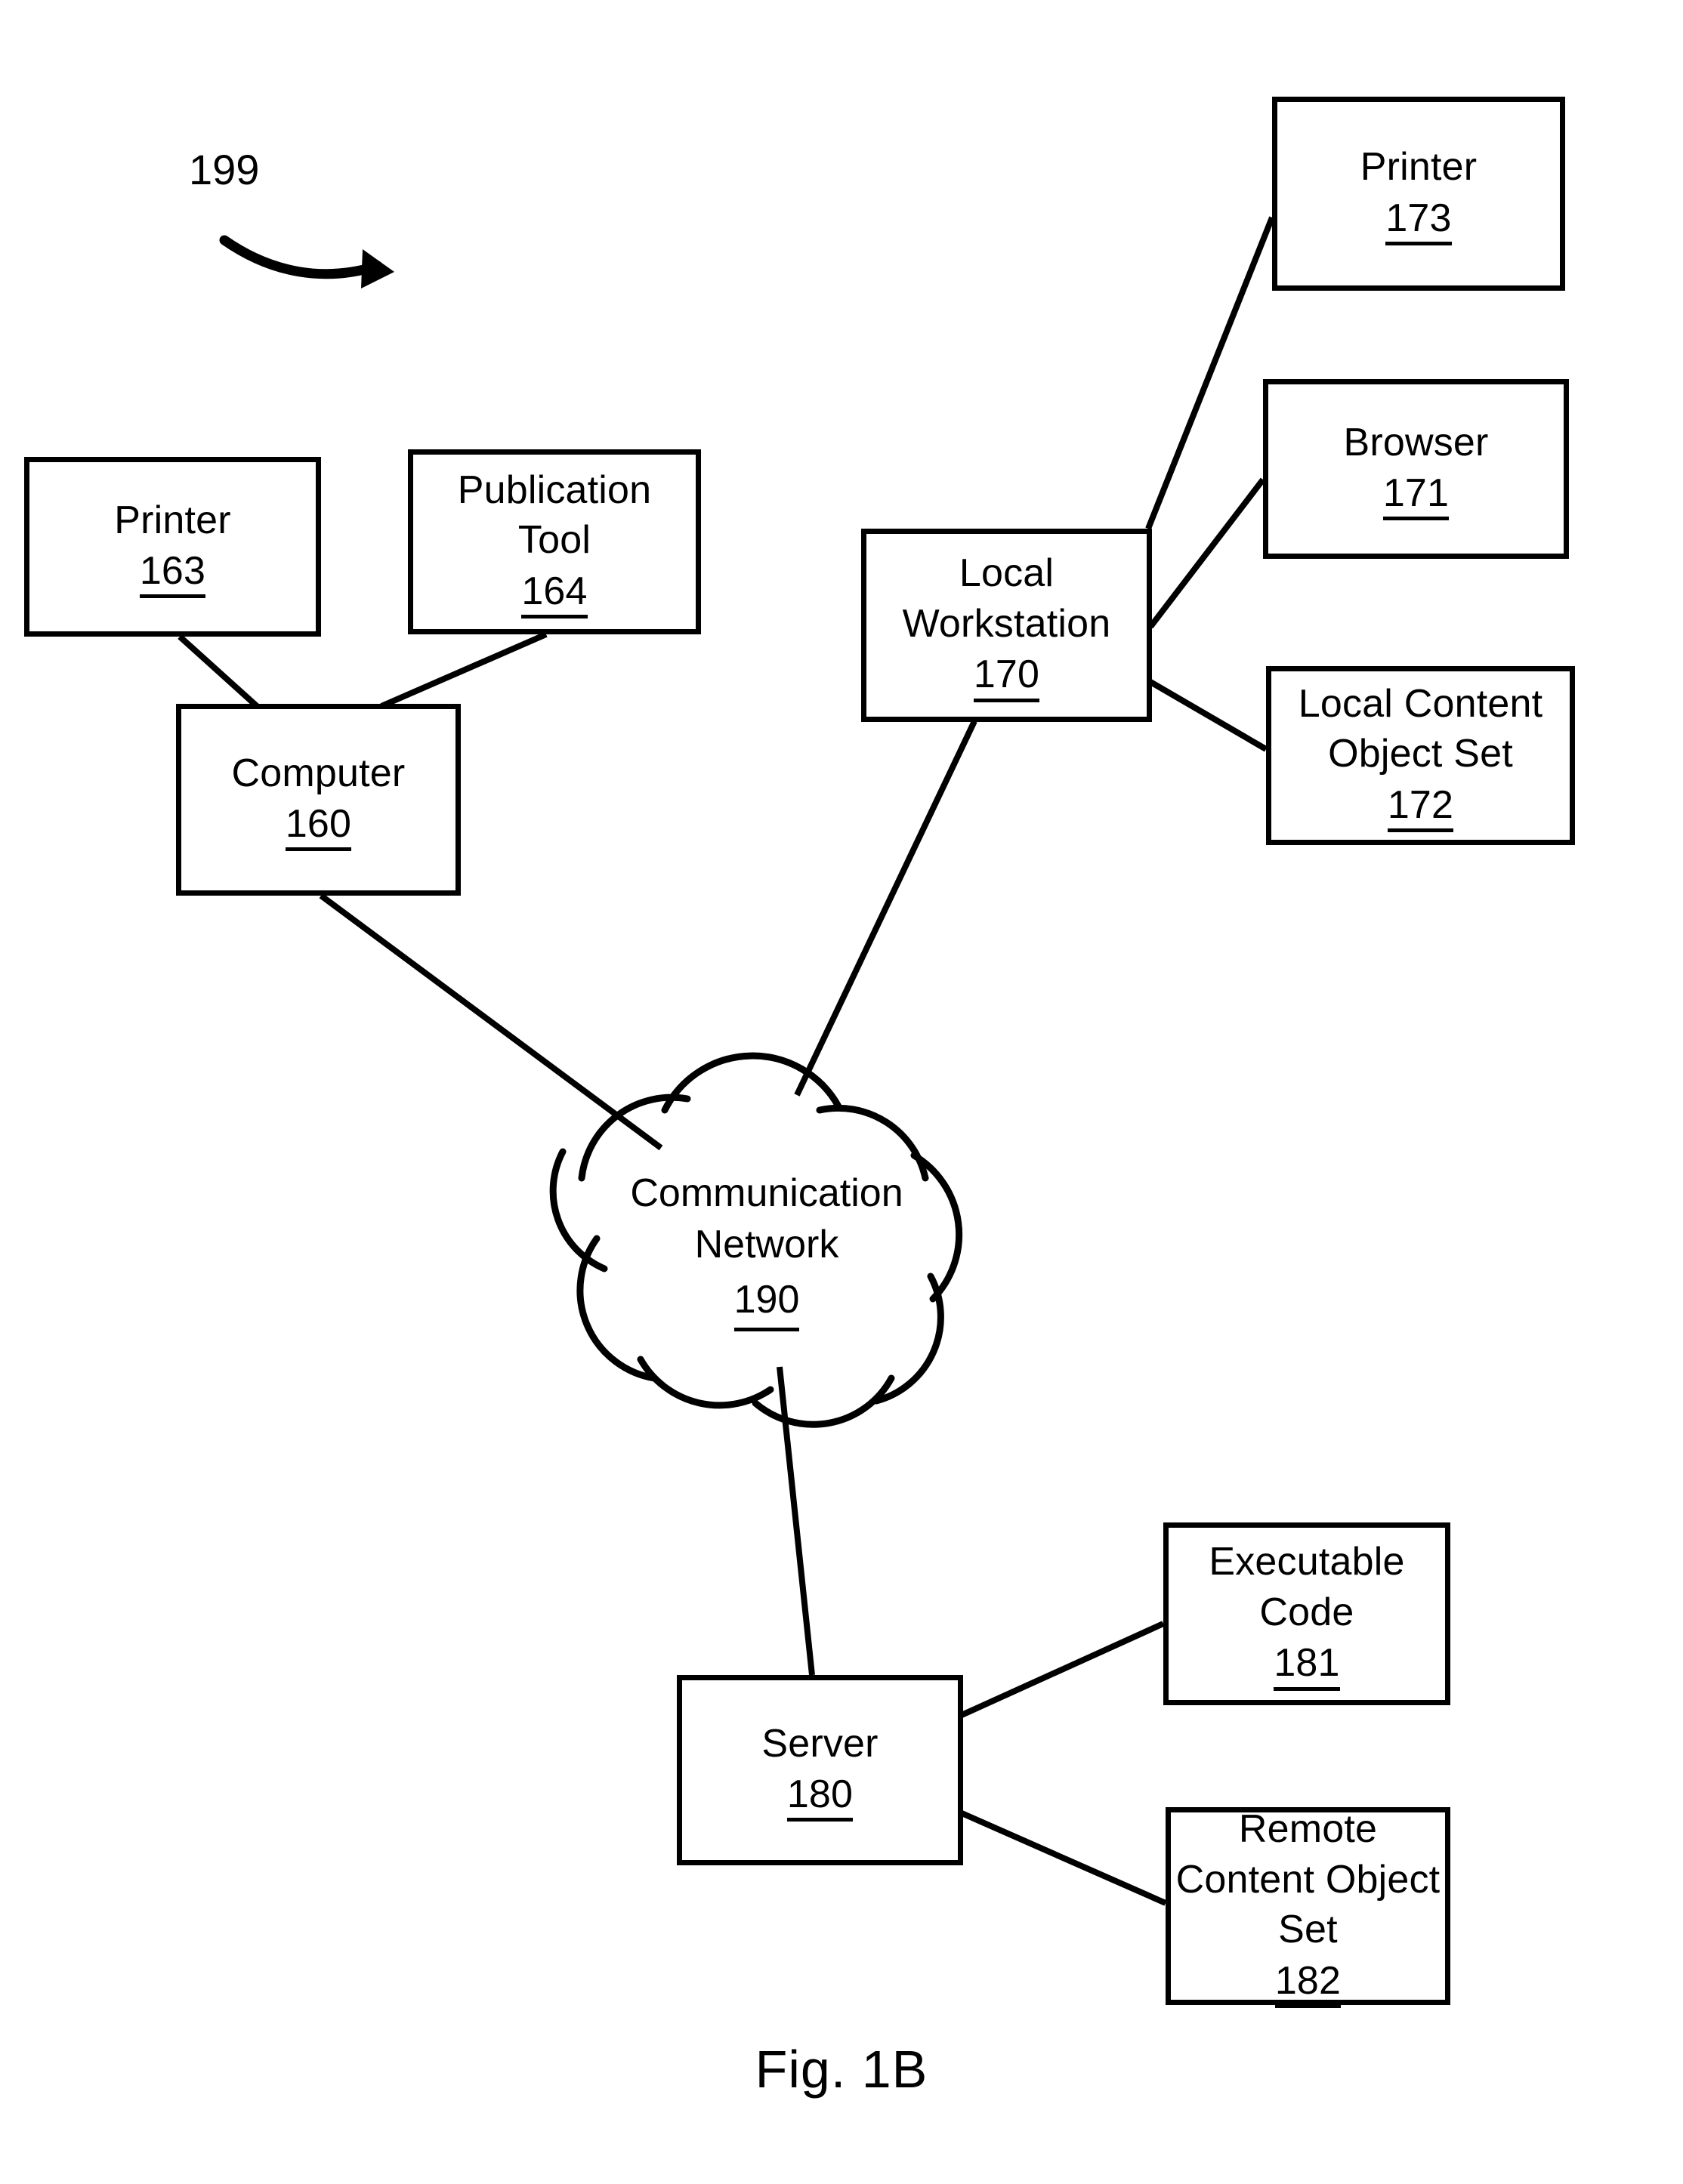 The height and width of the screenshot is (2184, 1683). I want to click on node-local-content-object-set-172-ref: 172, so click(1420, 808).